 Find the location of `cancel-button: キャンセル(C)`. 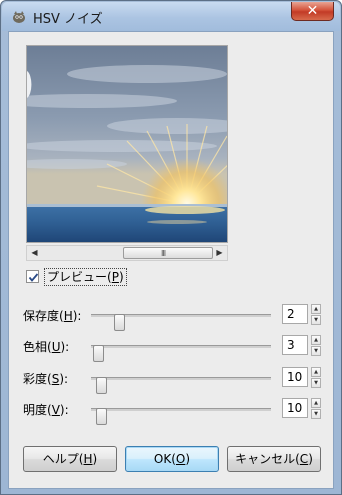

cancel-button: キャンセル(C) is located at coordinates (274, 459).